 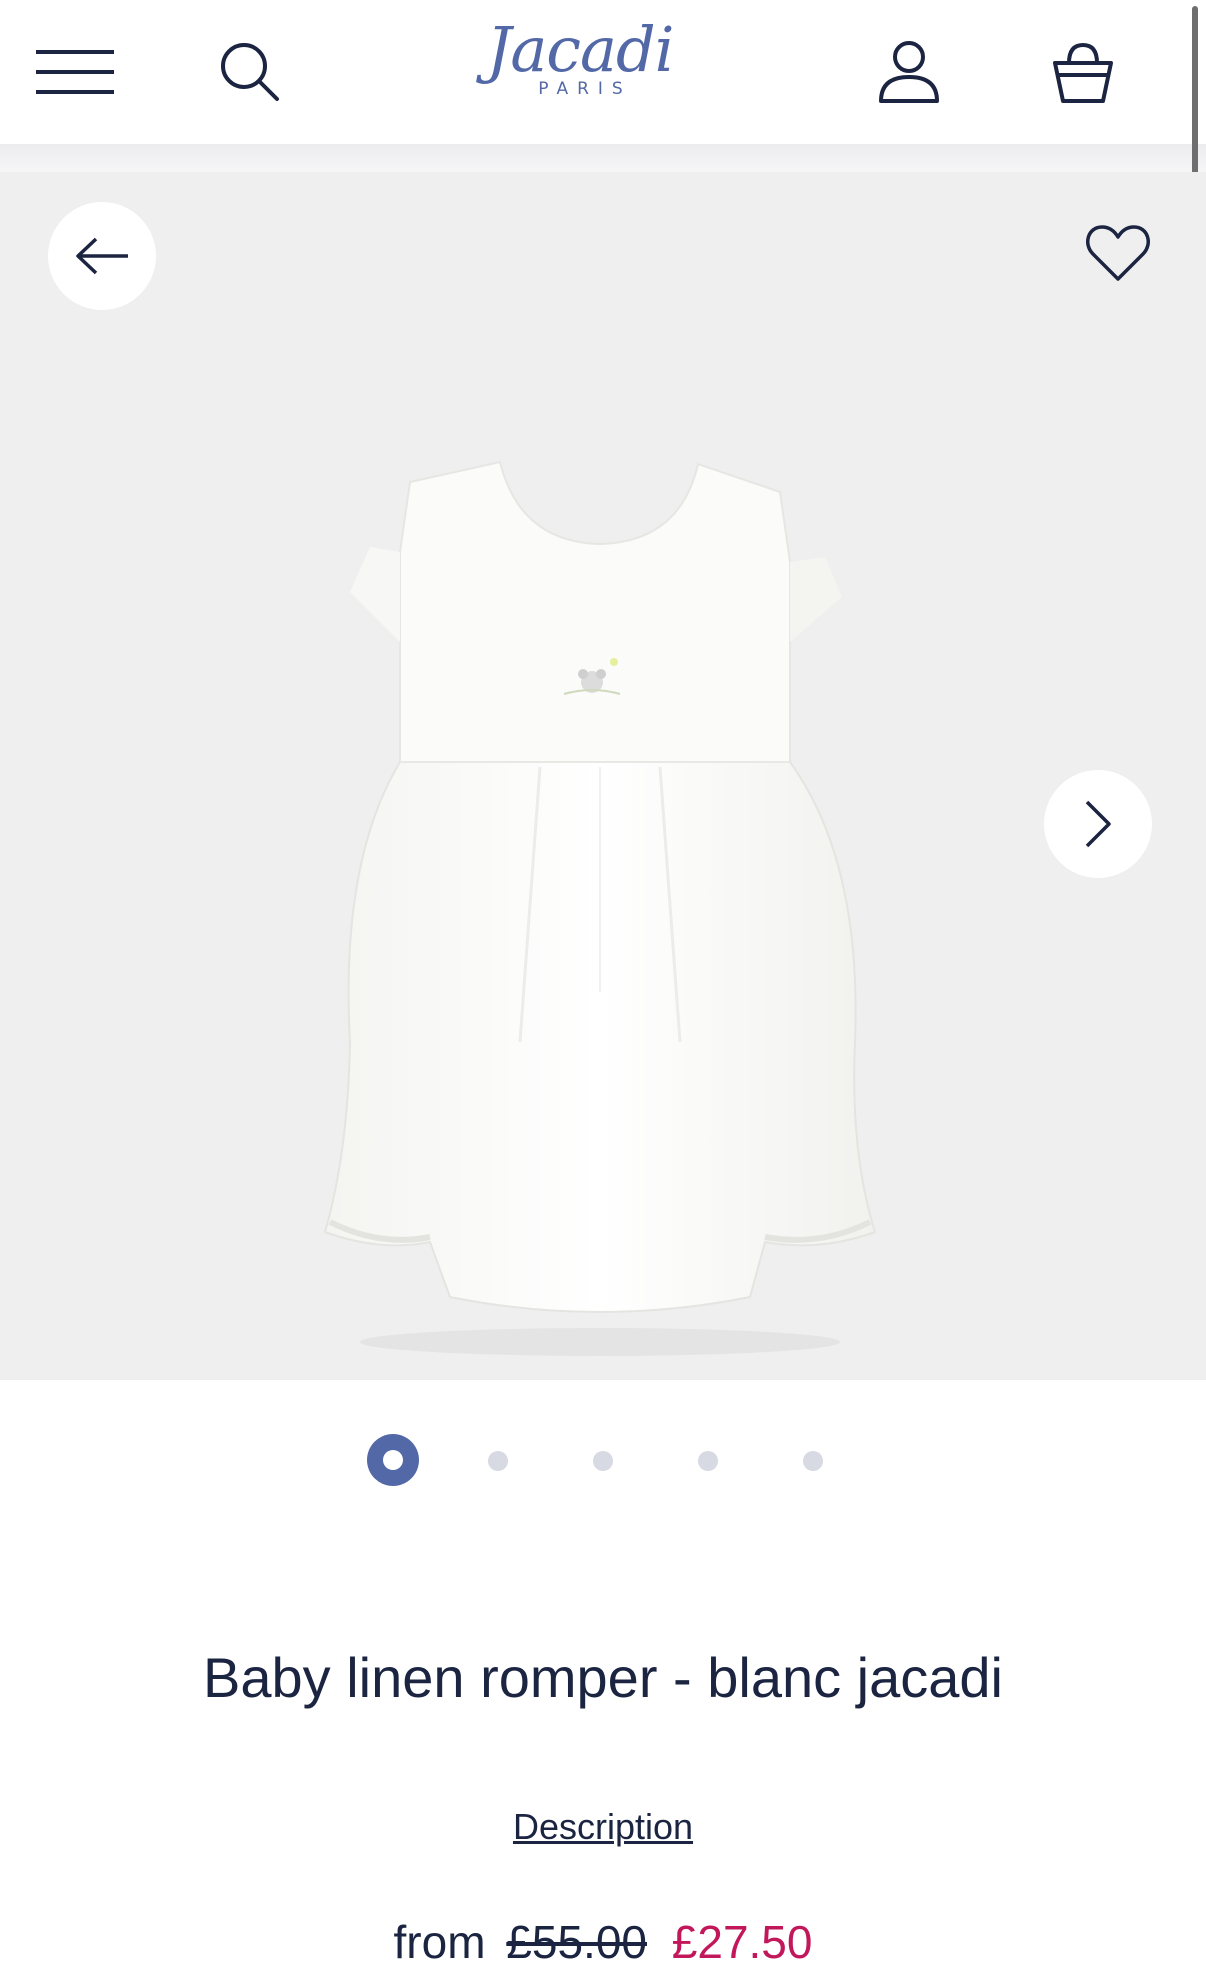 What do you see at coordinates (576, 1942) in the screenshot?
I see `original-price: £55.00` at bounding box center [576, 1942].